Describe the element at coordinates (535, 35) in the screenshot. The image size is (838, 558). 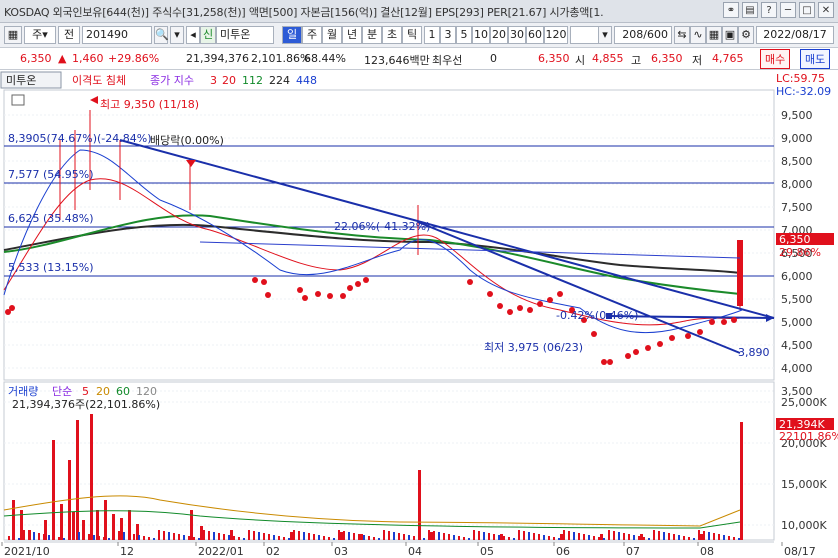
I see `interval-60: 60` at that location.